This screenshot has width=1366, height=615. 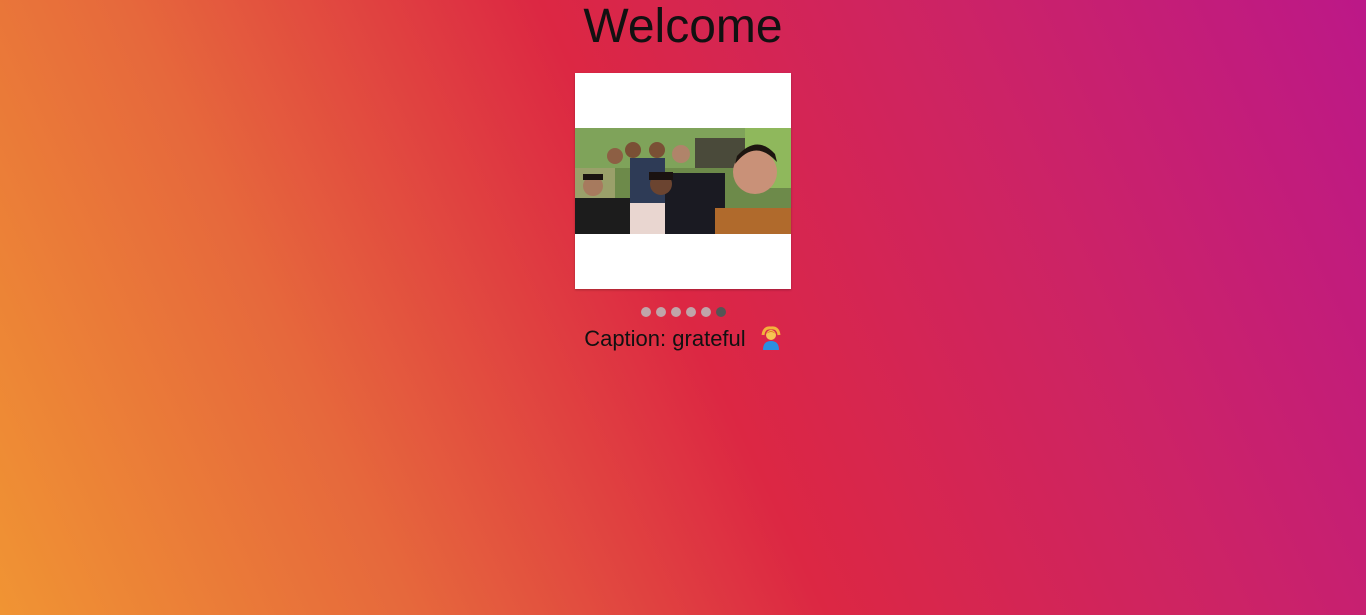 What do you see at coordinates (683, 26) in the screenshot?
I see `page-title: Welcome` at bounding box center [683, 26].